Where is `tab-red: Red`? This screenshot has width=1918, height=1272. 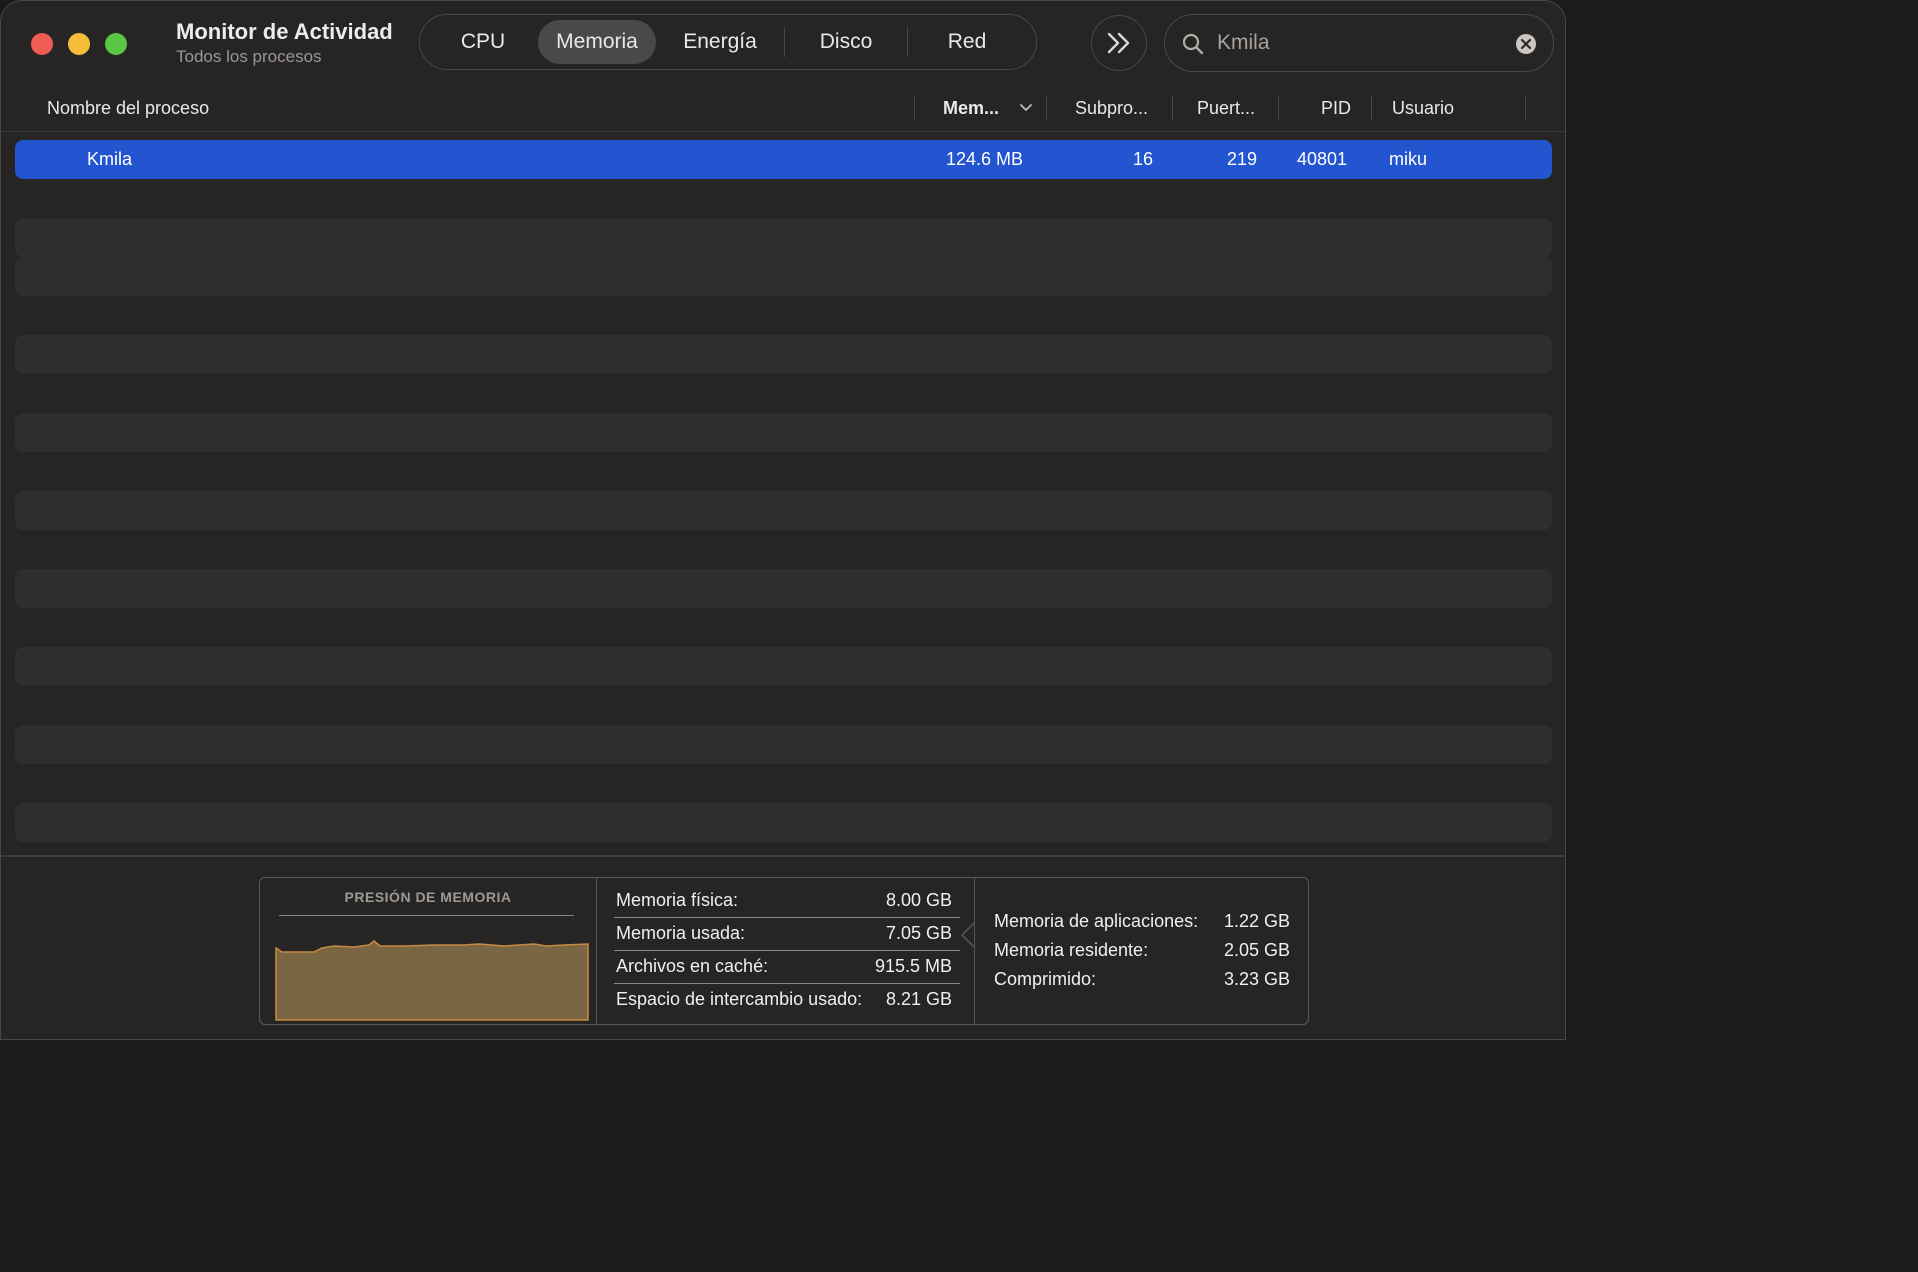 tab-red: Red is located at coordinates (967, 42).